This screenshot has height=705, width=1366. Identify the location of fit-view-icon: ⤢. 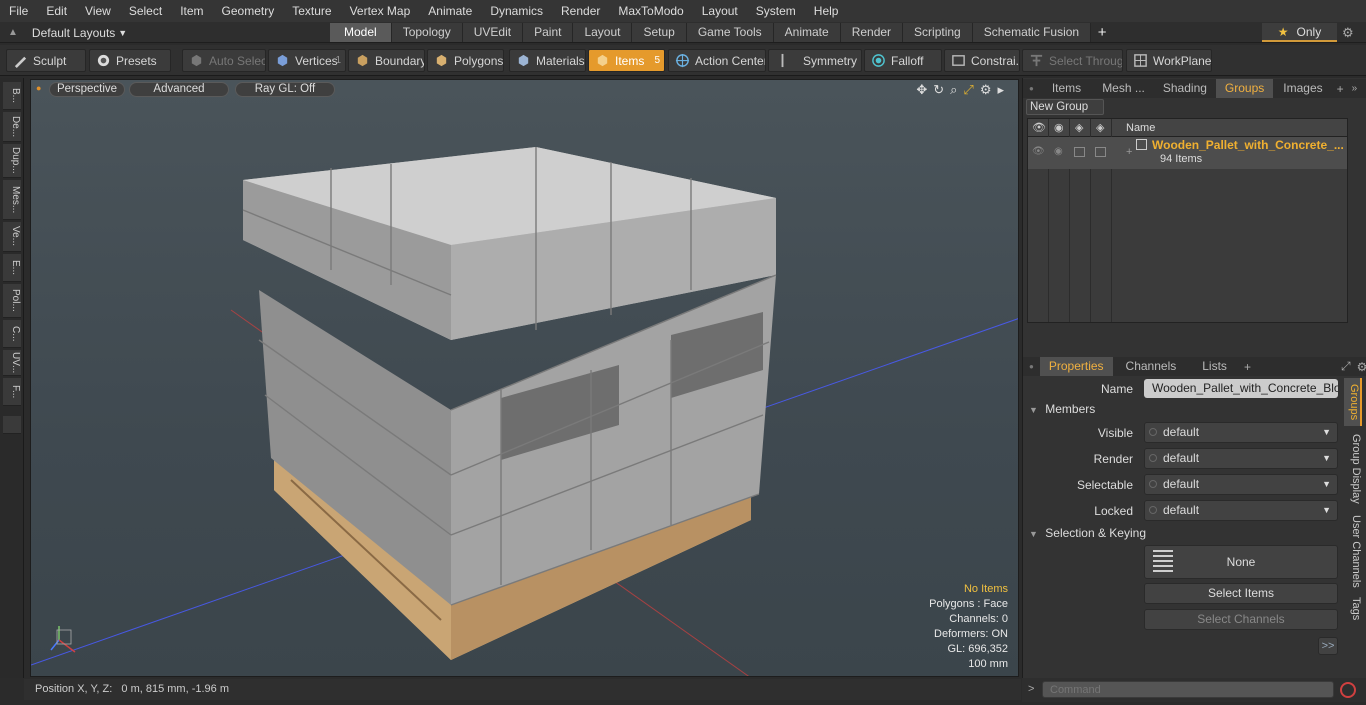
(968, 90).